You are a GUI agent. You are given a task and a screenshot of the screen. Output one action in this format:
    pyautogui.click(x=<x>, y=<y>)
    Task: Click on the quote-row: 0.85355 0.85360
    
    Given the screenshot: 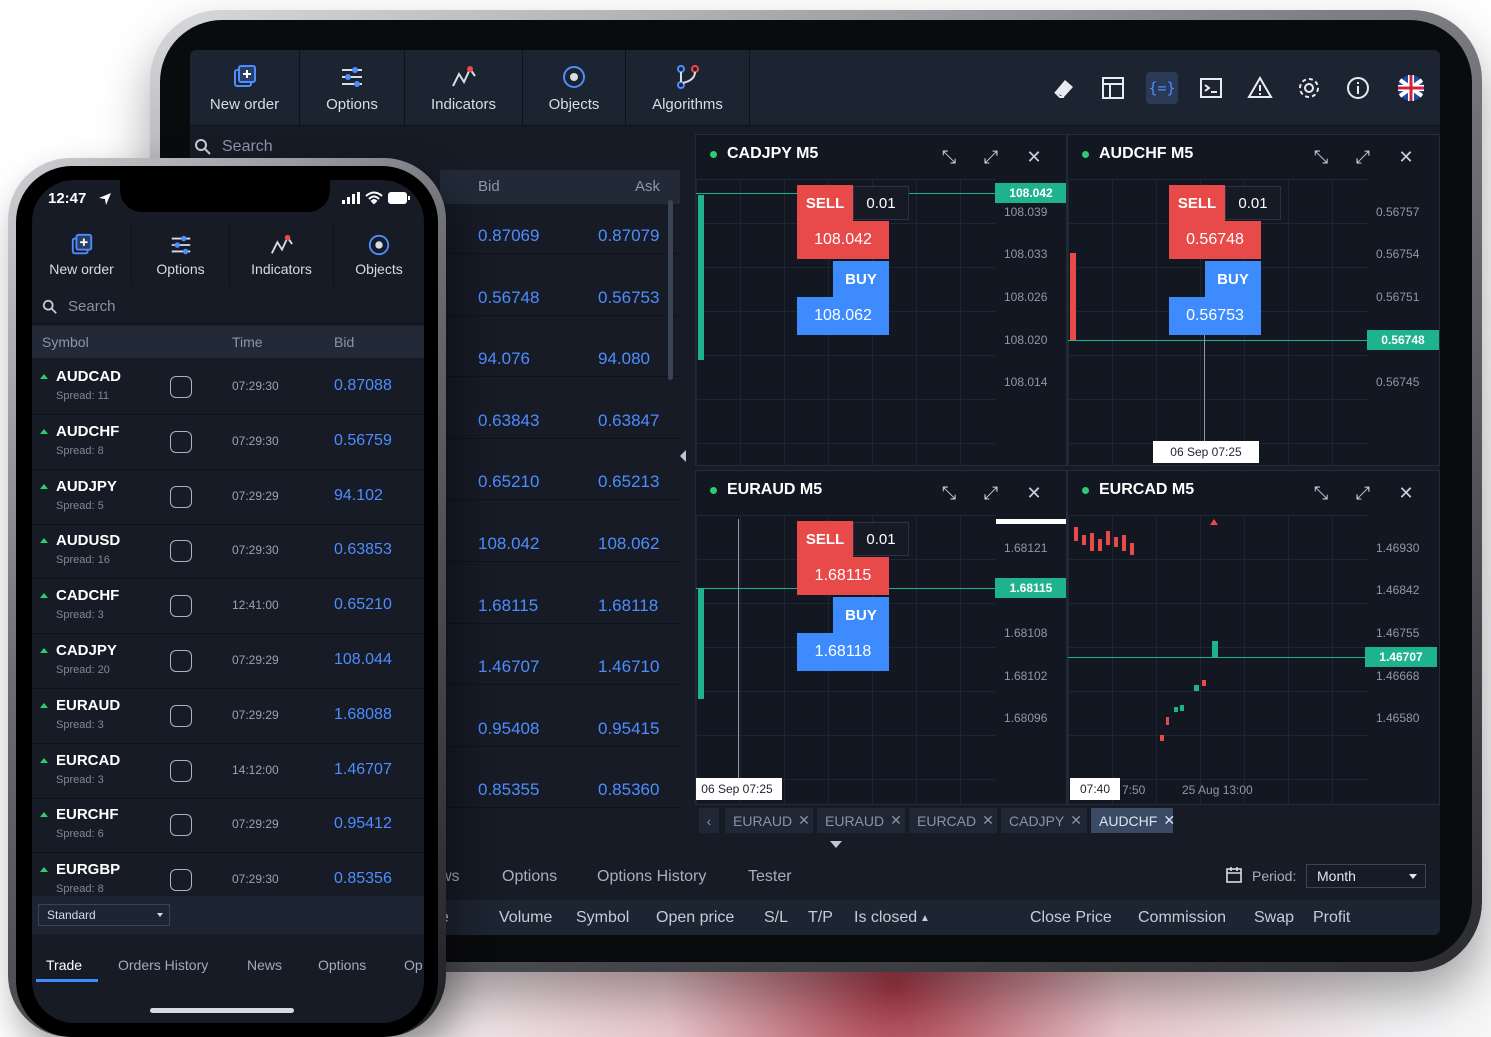 What is the action you would take?
    pyautogui.click(x=560, y=793)
    